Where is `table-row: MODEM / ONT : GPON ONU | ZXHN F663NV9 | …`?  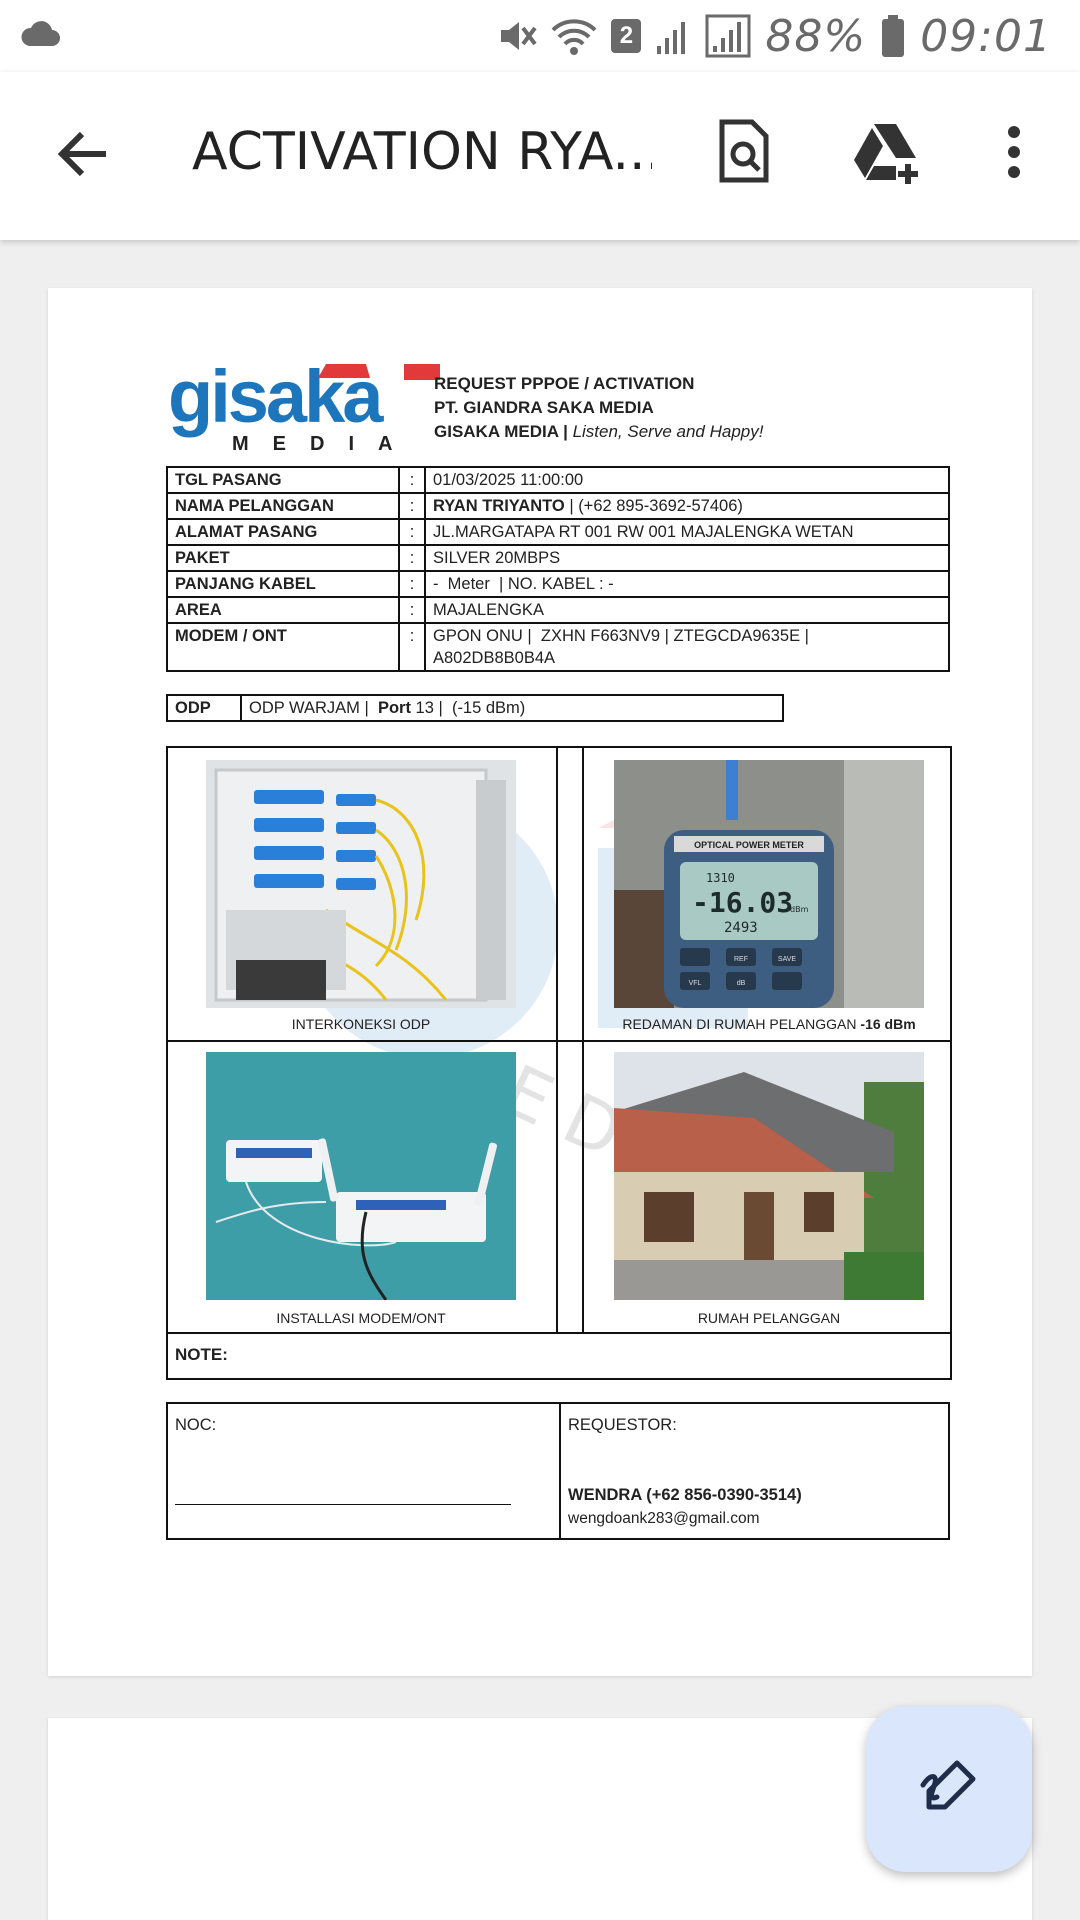 table-row: MODEM / ONT : GPON ONU | ZXHN F663NV9 | … is located at coordinates (558, 647).